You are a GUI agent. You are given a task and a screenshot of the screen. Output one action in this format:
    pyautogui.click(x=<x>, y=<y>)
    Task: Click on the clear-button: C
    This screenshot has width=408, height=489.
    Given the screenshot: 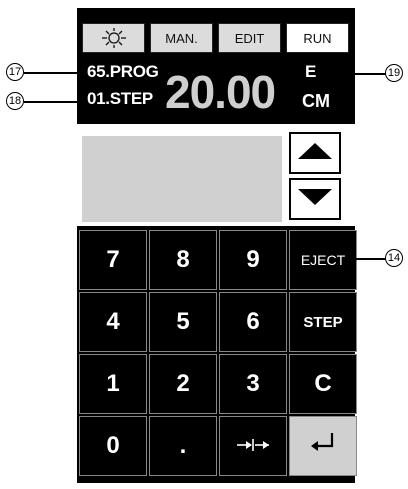 What is the action you would take?
    pyautogui.click(x=323, y=384)
    